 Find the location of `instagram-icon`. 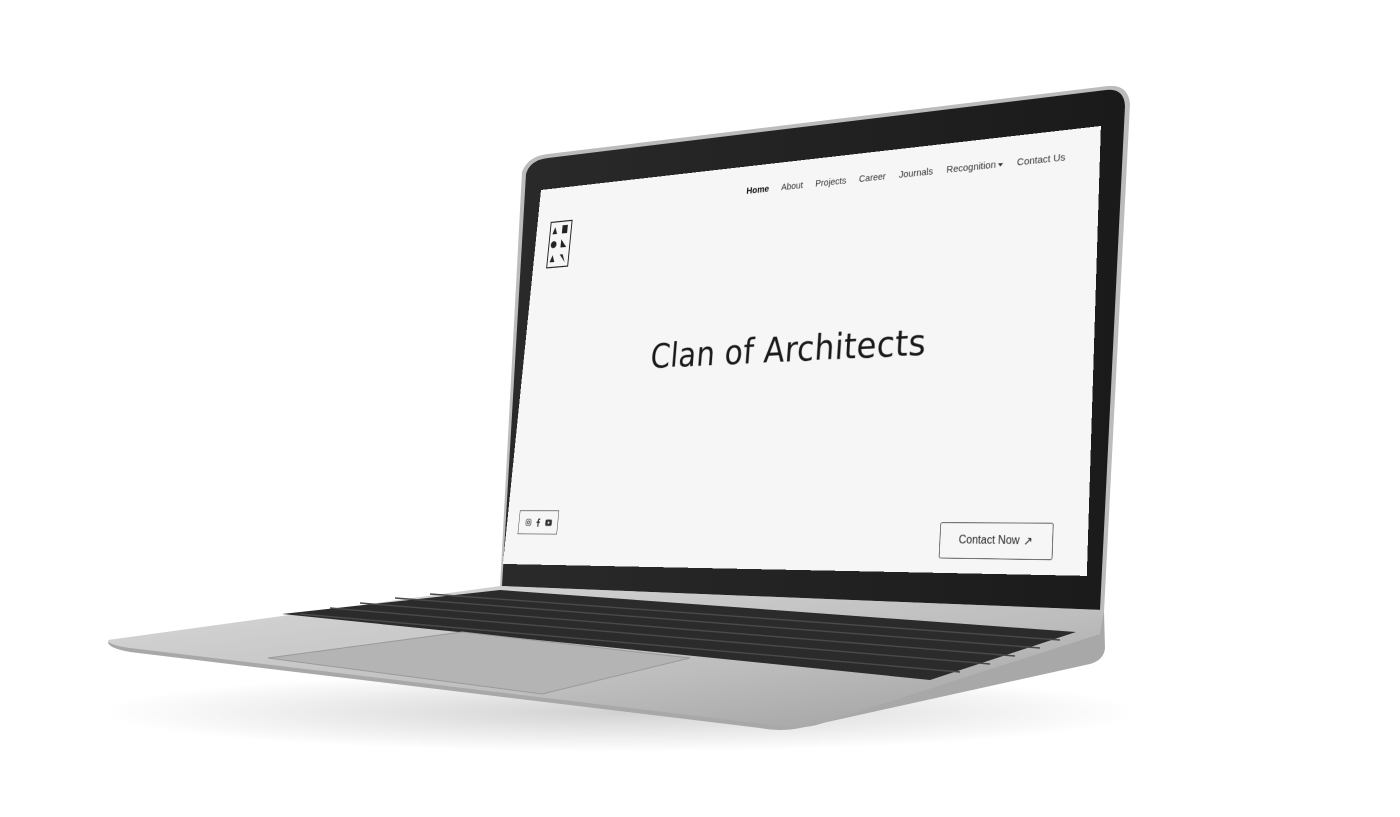

instagram-icon is located at coordinates (528, 522).